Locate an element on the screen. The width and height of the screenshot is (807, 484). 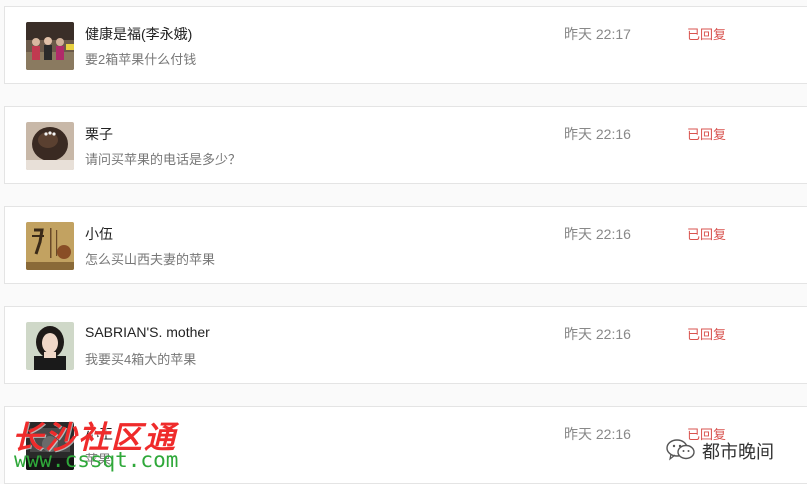
sender-name: 健康是福(李永娥) is located at coordinates (139, 34).